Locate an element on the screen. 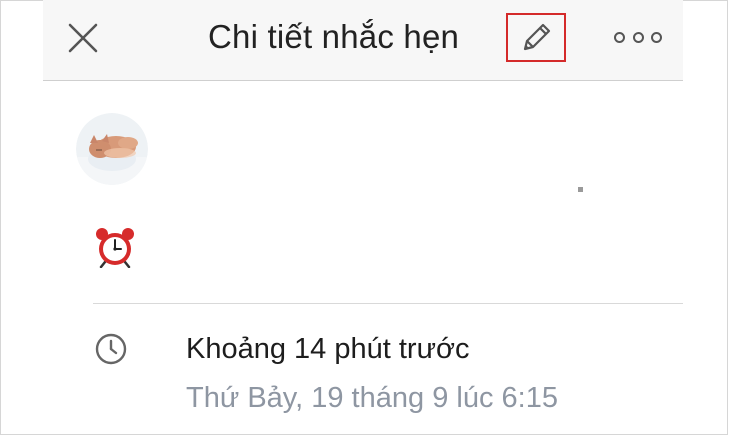 The height and width of the screenshot is (437, 730). cat-avatar-image is located at coordinates (112, 149).